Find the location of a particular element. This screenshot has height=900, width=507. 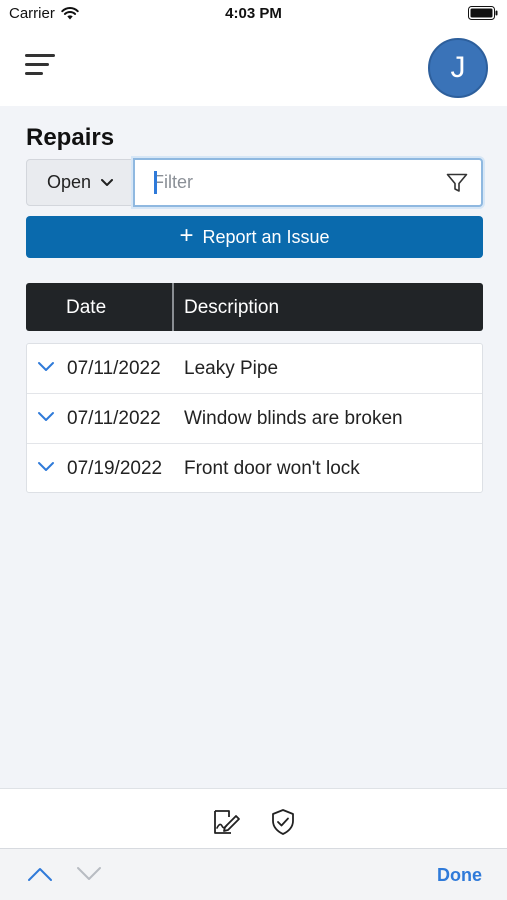

column-header-date: Date is located at coordinates (86, 308).